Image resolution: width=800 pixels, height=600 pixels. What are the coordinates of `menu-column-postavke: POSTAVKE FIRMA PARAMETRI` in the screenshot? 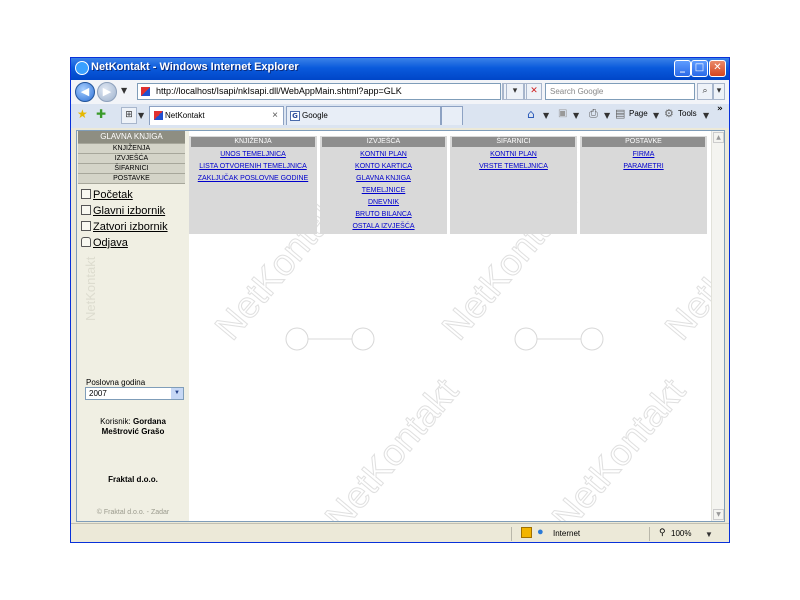 It's located at (643, 185).